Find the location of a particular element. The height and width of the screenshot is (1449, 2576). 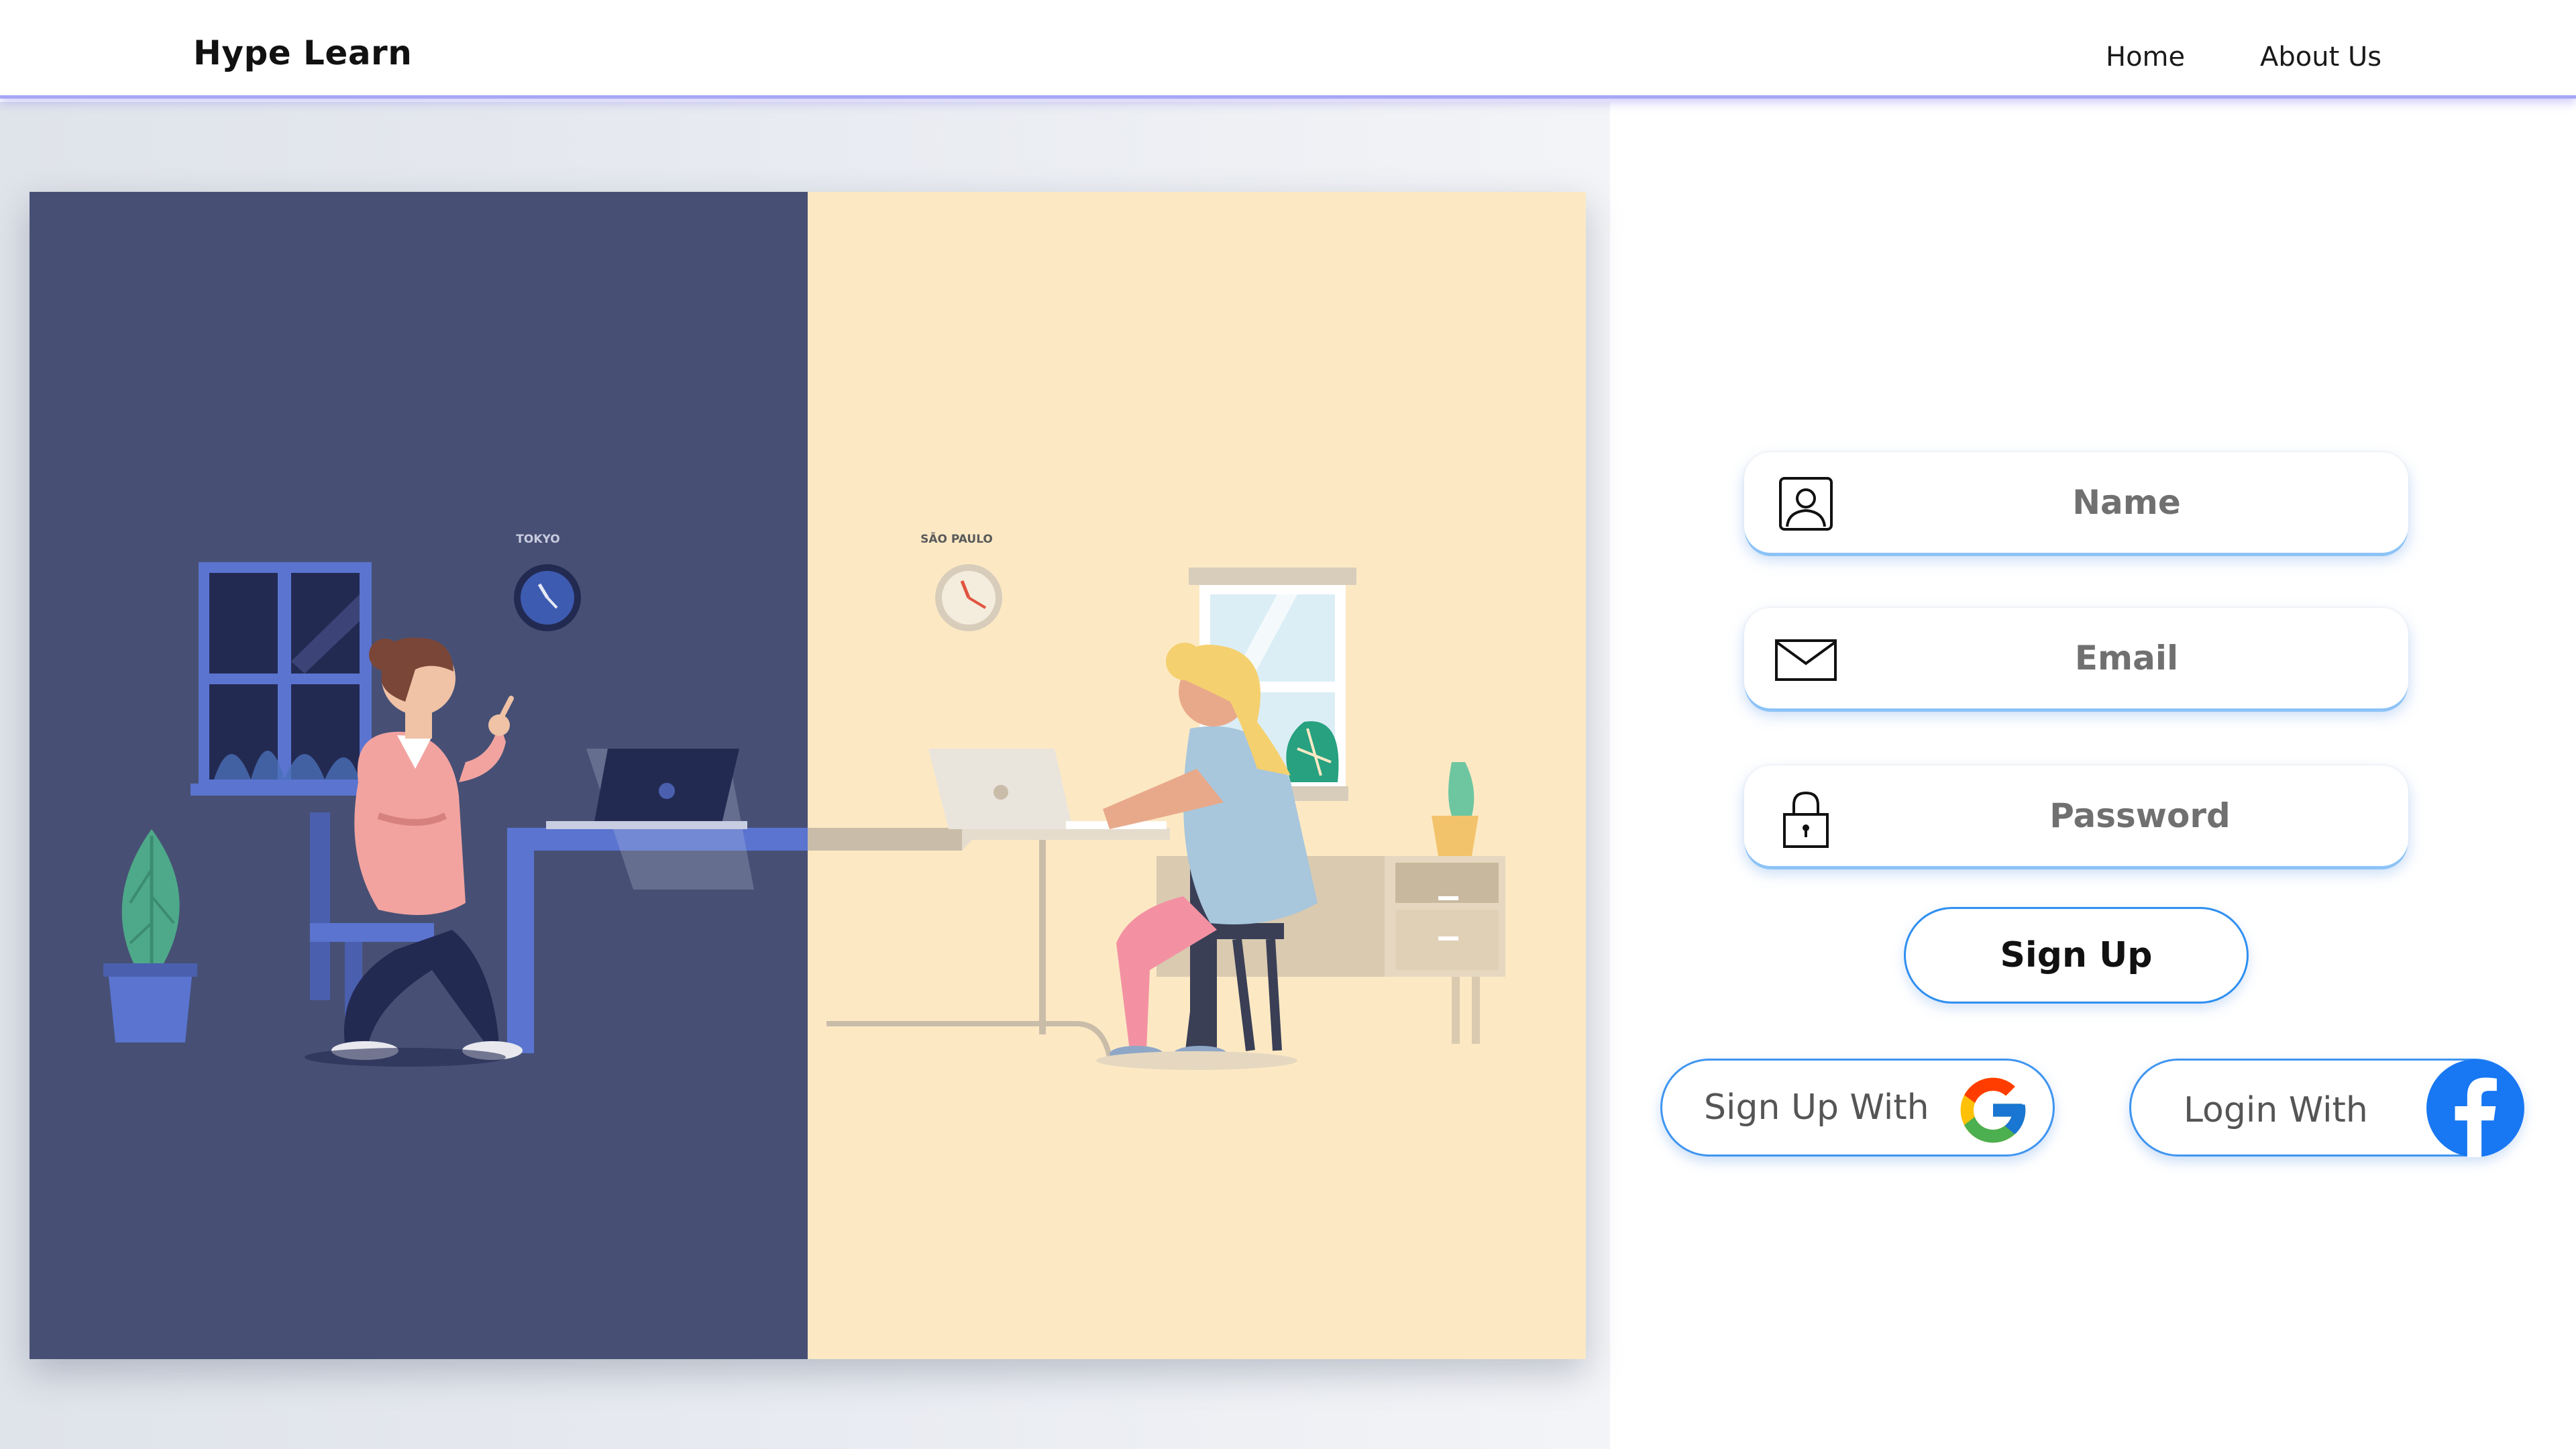

padlock-icon is located at coordinates (1806, 819).